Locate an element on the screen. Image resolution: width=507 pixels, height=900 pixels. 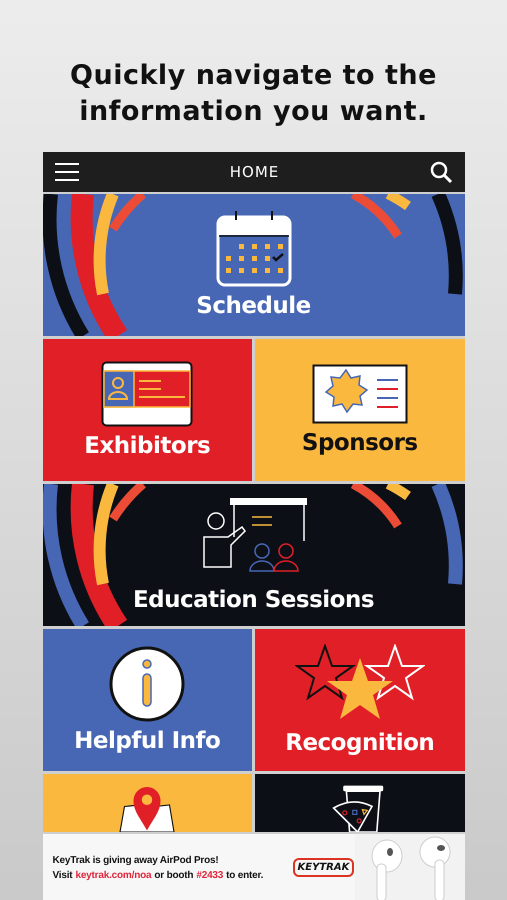
menu-tile: Sponsors is located at coordinates (359, 410).